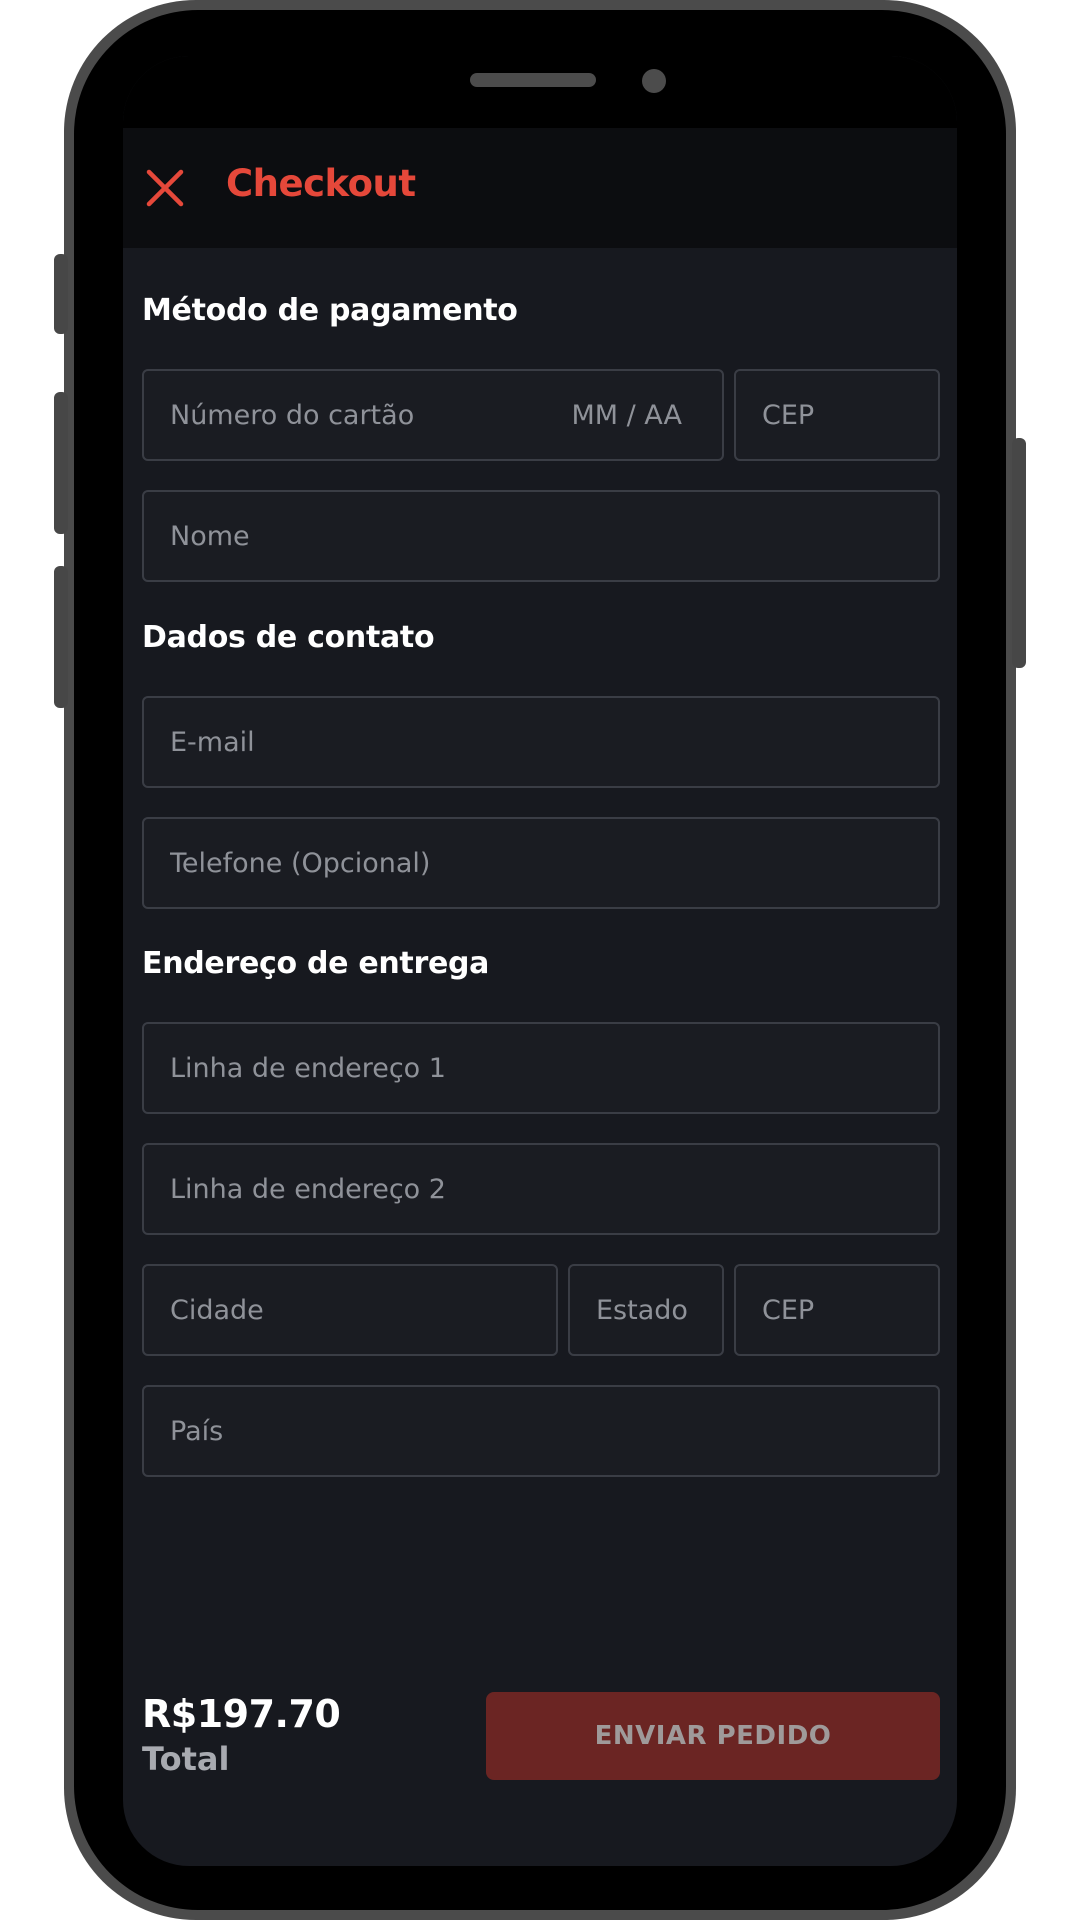 The width and height of the screenshot is (1080, 1920). Describe the element at coordinates (61, 294) in the screenshot. I see `phone-mute-switch` at that location.